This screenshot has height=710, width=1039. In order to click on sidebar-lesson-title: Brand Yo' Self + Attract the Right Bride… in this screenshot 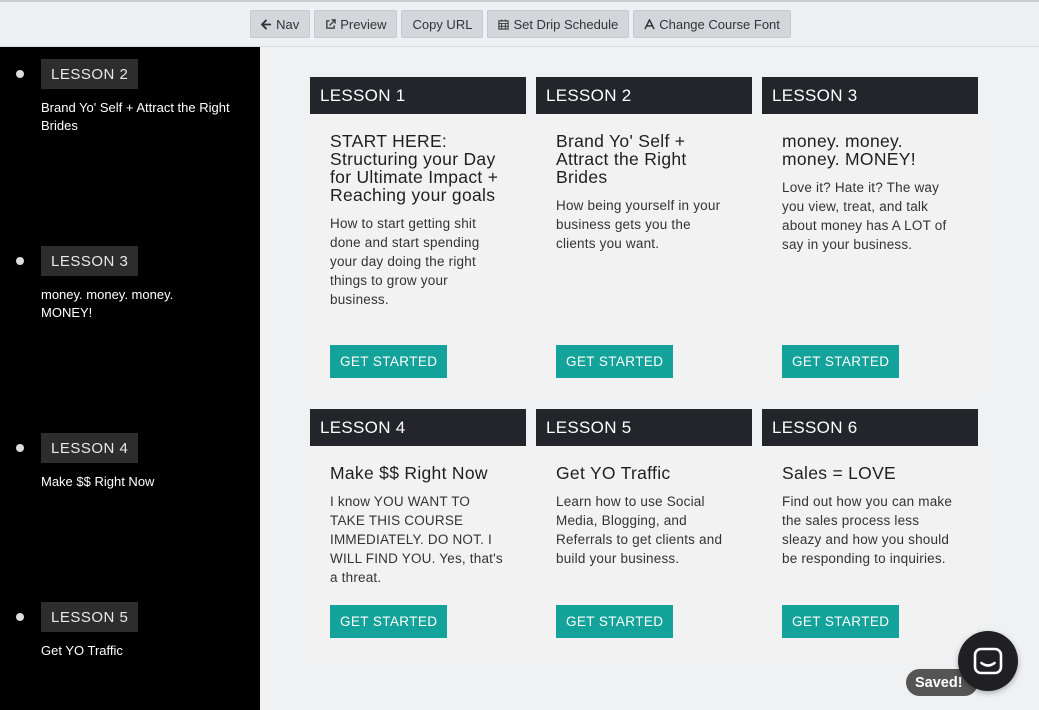, I will do `click(135, 116)`.